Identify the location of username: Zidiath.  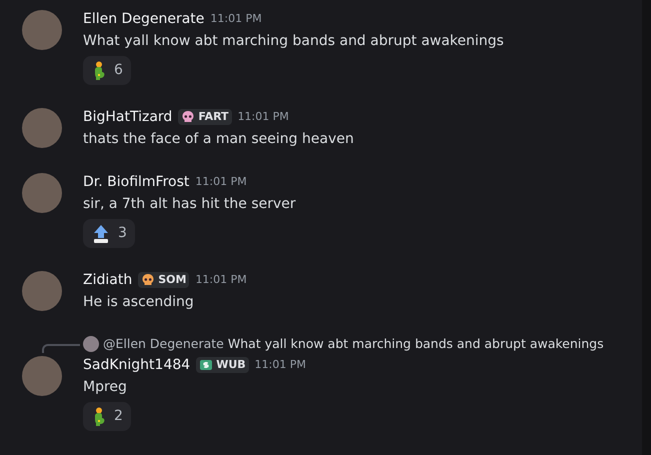
(107, 280).